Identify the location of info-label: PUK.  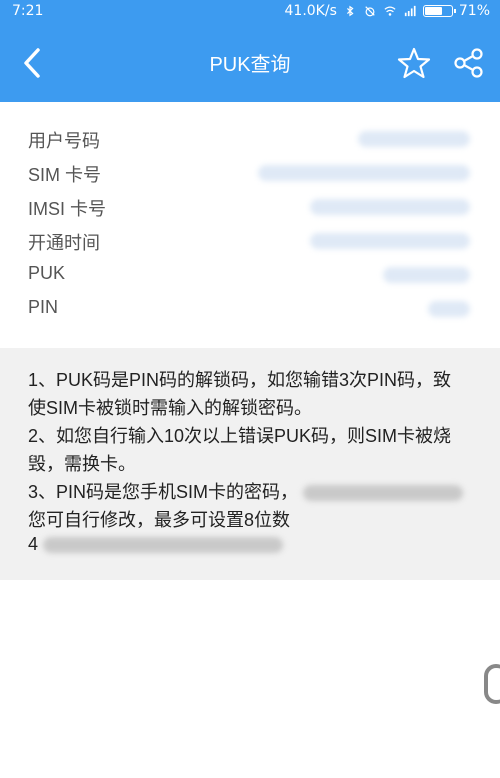
(47, 273).